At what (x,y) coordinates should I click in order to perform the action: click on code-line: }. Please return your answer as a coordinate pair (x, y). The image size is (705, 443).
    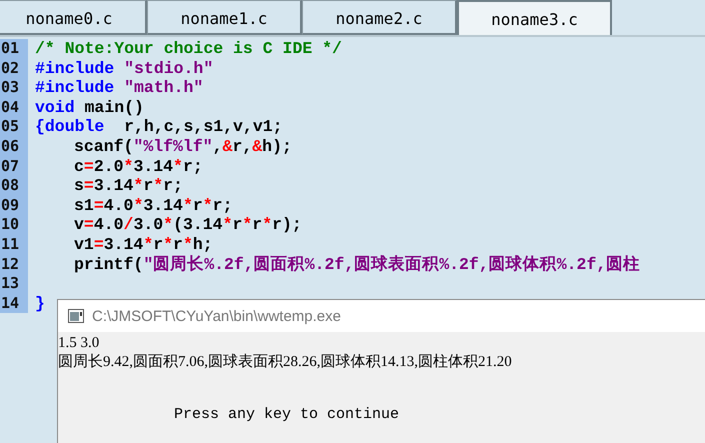
    Looking at the image, I should click on (40, 304).